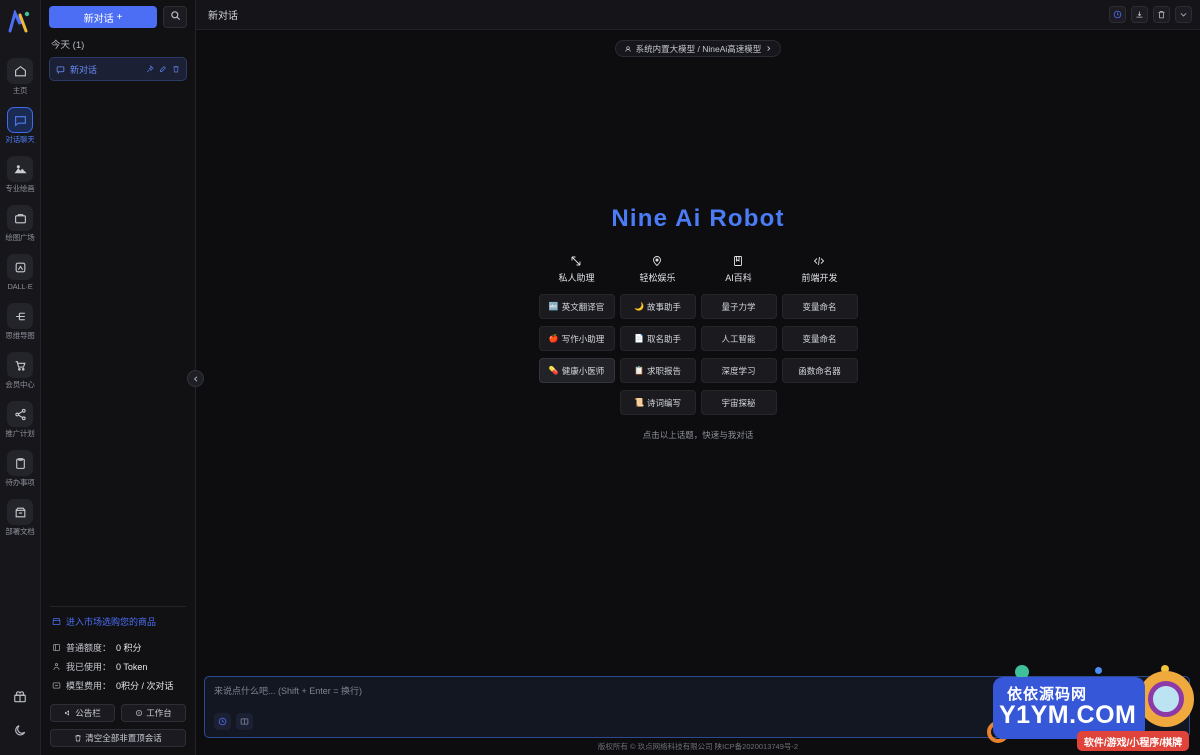 This screenshot has height=755, width=1200. Describe the element at coordinates (20, 237) in the screenshot. I see `sidebar-item-label: 绘图广场` at that location.